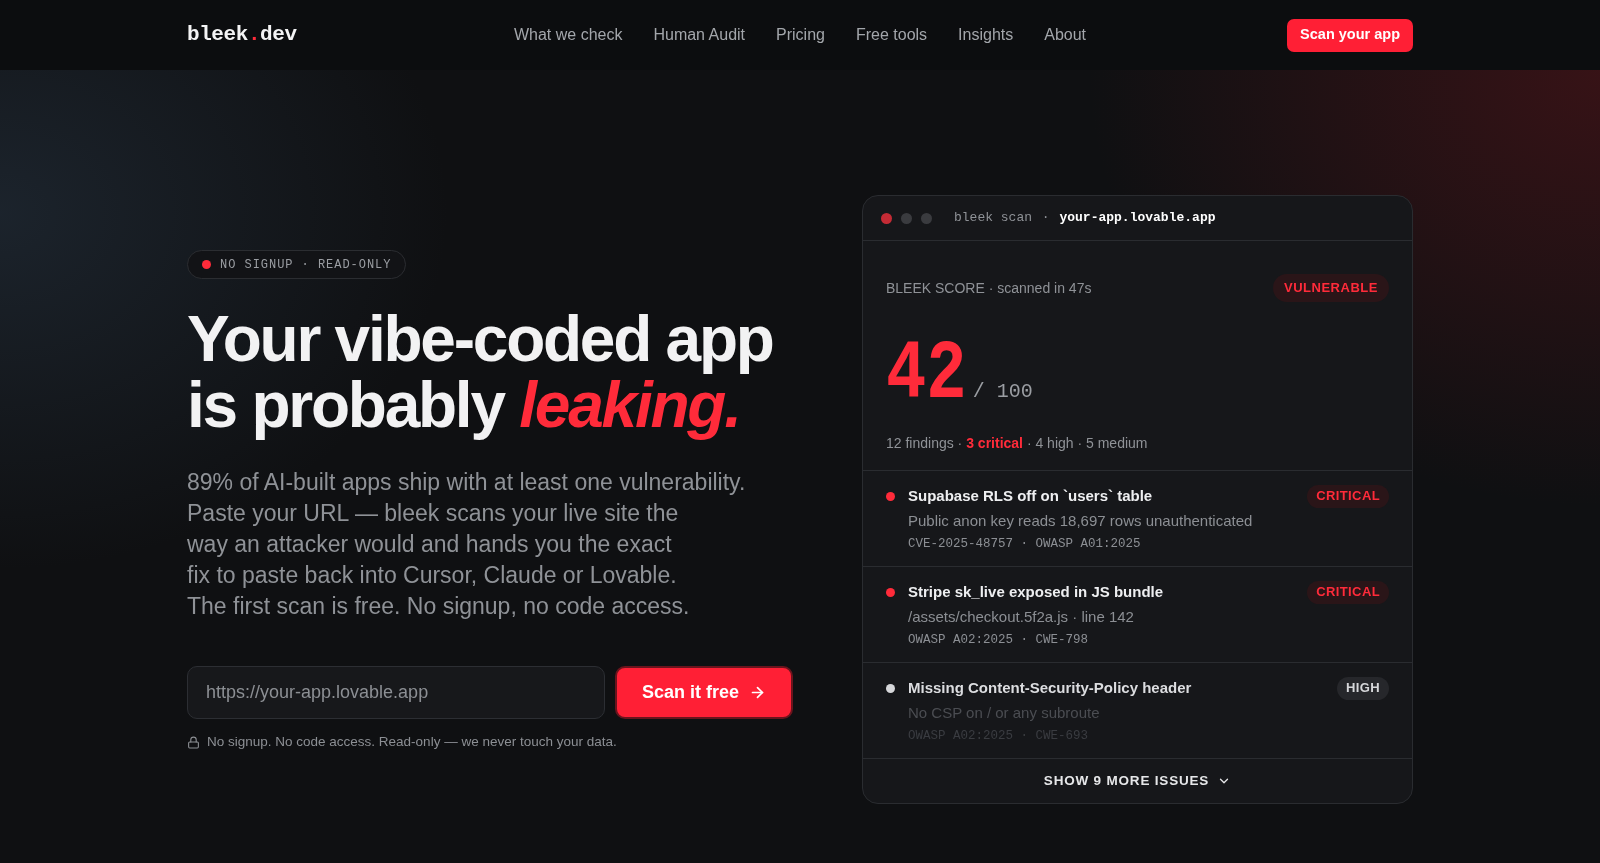 The image size is (1600, 863). Describe the element at coordinates (480, 372) in the screenshot. I see `headline: Your vibe-coded app is probably leaking.` at that location.